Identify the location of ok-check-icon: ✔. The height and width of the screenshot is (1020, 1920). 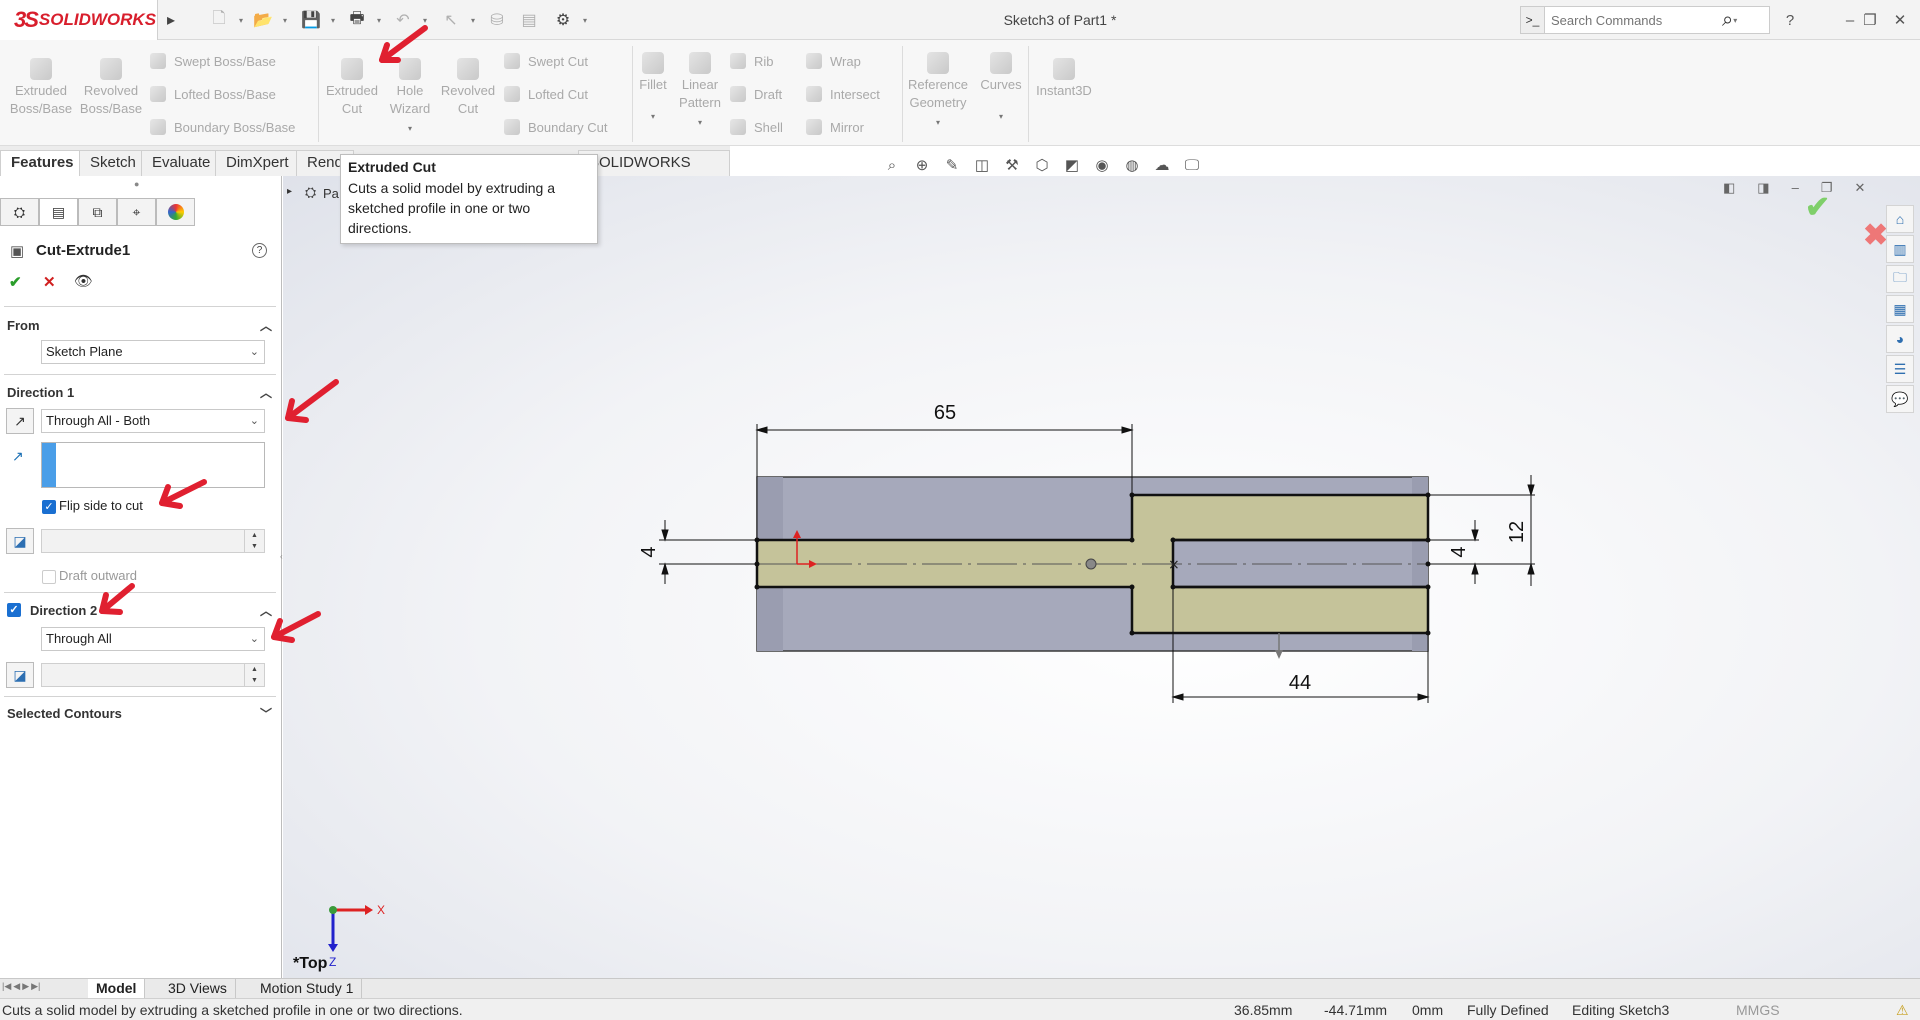
(15, 282).